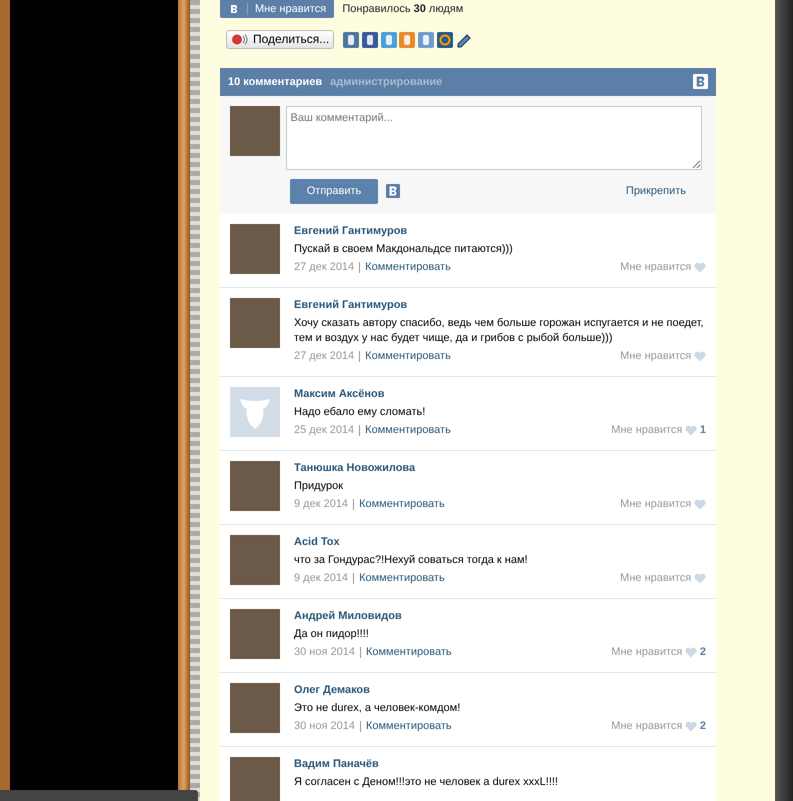 This screenshot has height=801, width=793. I want to click on comment-text: что за Гондурас?!Нехуй соваться тогда к нам!, so click(411, 560).